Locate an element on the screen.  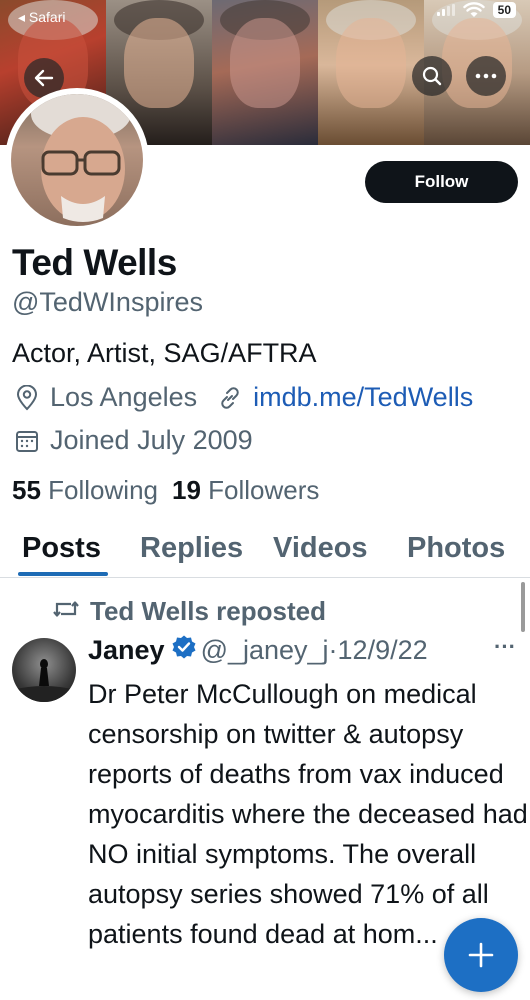
scrollbar is located at coordinates (523, 607).